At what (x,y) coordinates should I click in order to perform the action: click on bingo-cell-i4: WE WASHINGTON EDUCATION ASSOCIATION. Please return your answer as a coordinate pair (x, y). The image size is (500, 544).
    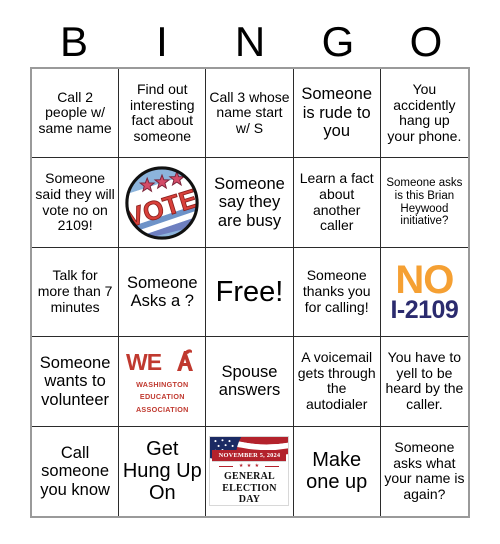
    Looking at the image, I should click on (163, 382).